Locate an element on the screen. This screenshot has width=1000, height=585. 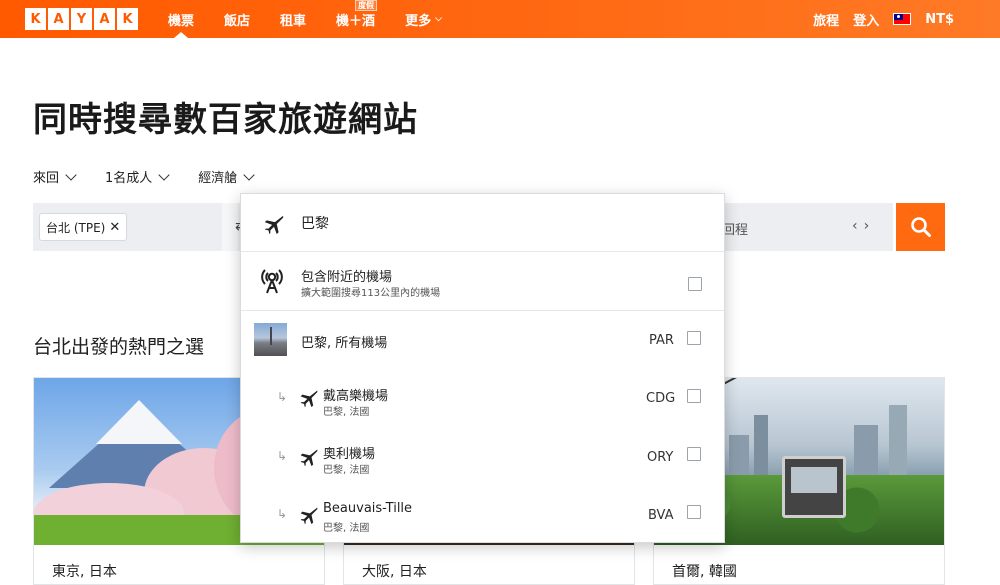
trip-type-selector: 來回 is located at coordinates (55, 176).